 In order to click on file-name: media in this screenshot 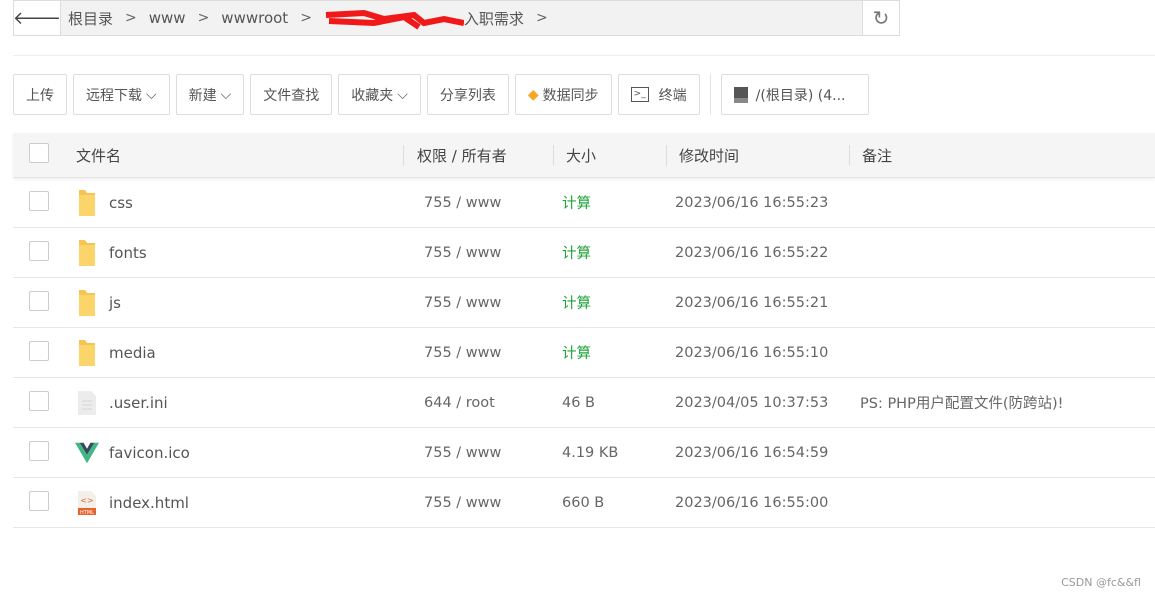, I will do `click(132, 353)`.